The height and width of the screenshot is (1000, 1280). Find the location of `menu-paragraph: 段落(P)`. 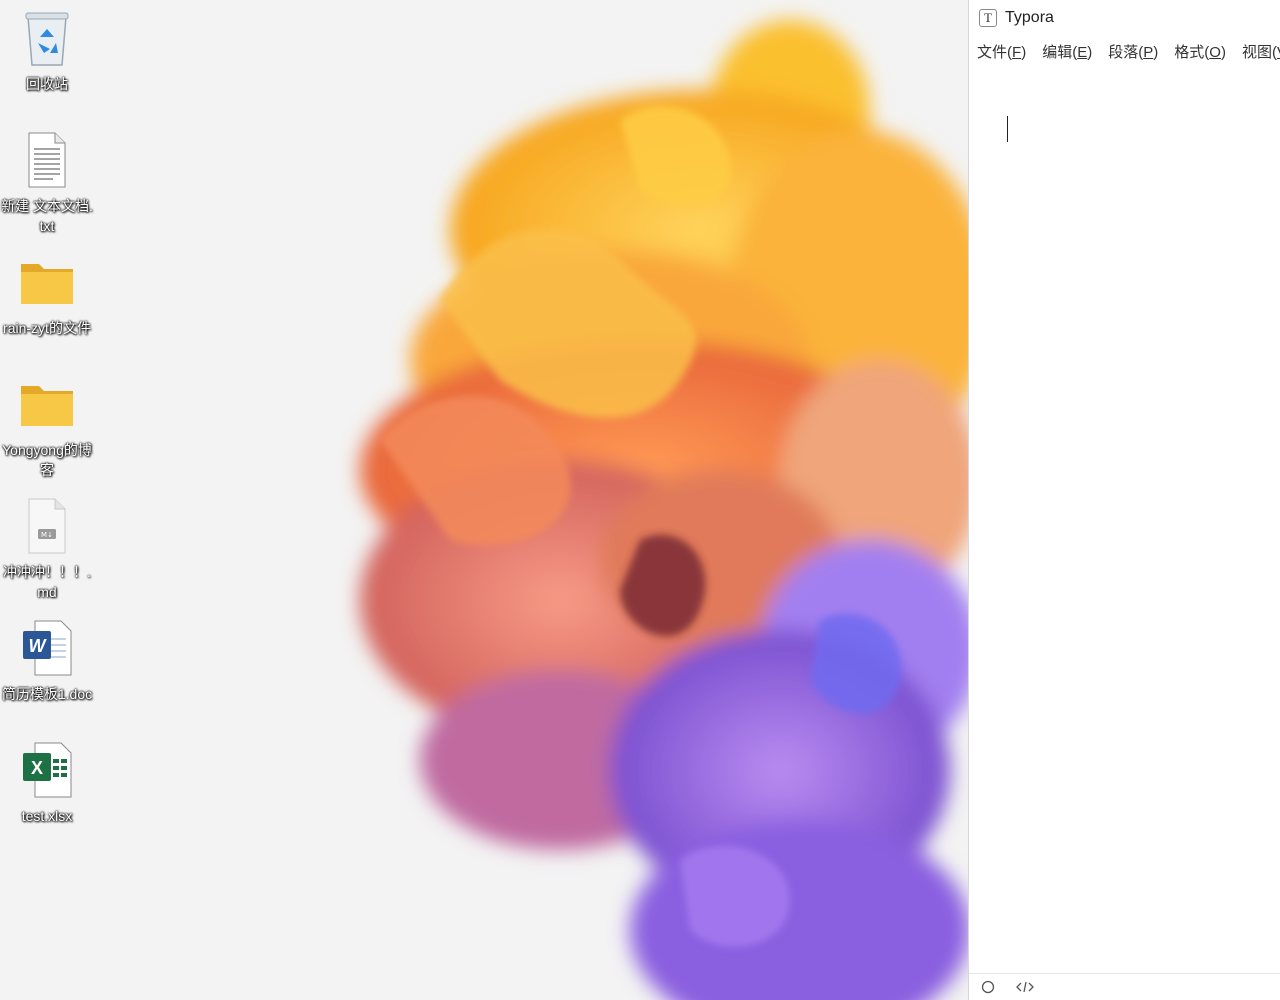

menu-paragraph: 段落(P) is located at coordinates (1133, 51).